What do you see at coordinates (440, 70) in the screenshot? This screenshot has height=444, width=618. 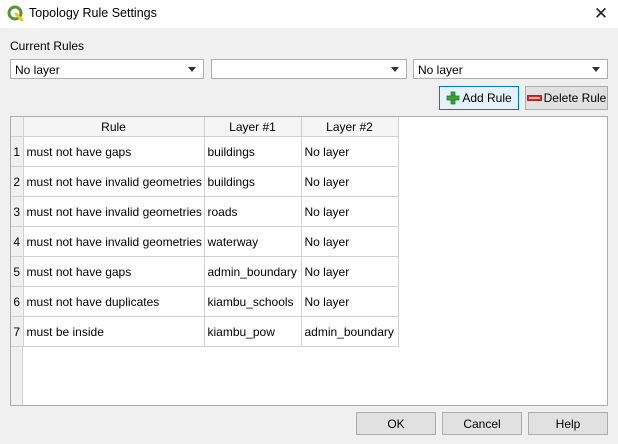 I see `layer2-combo-value: No layer` at bounding box center [440, 70].